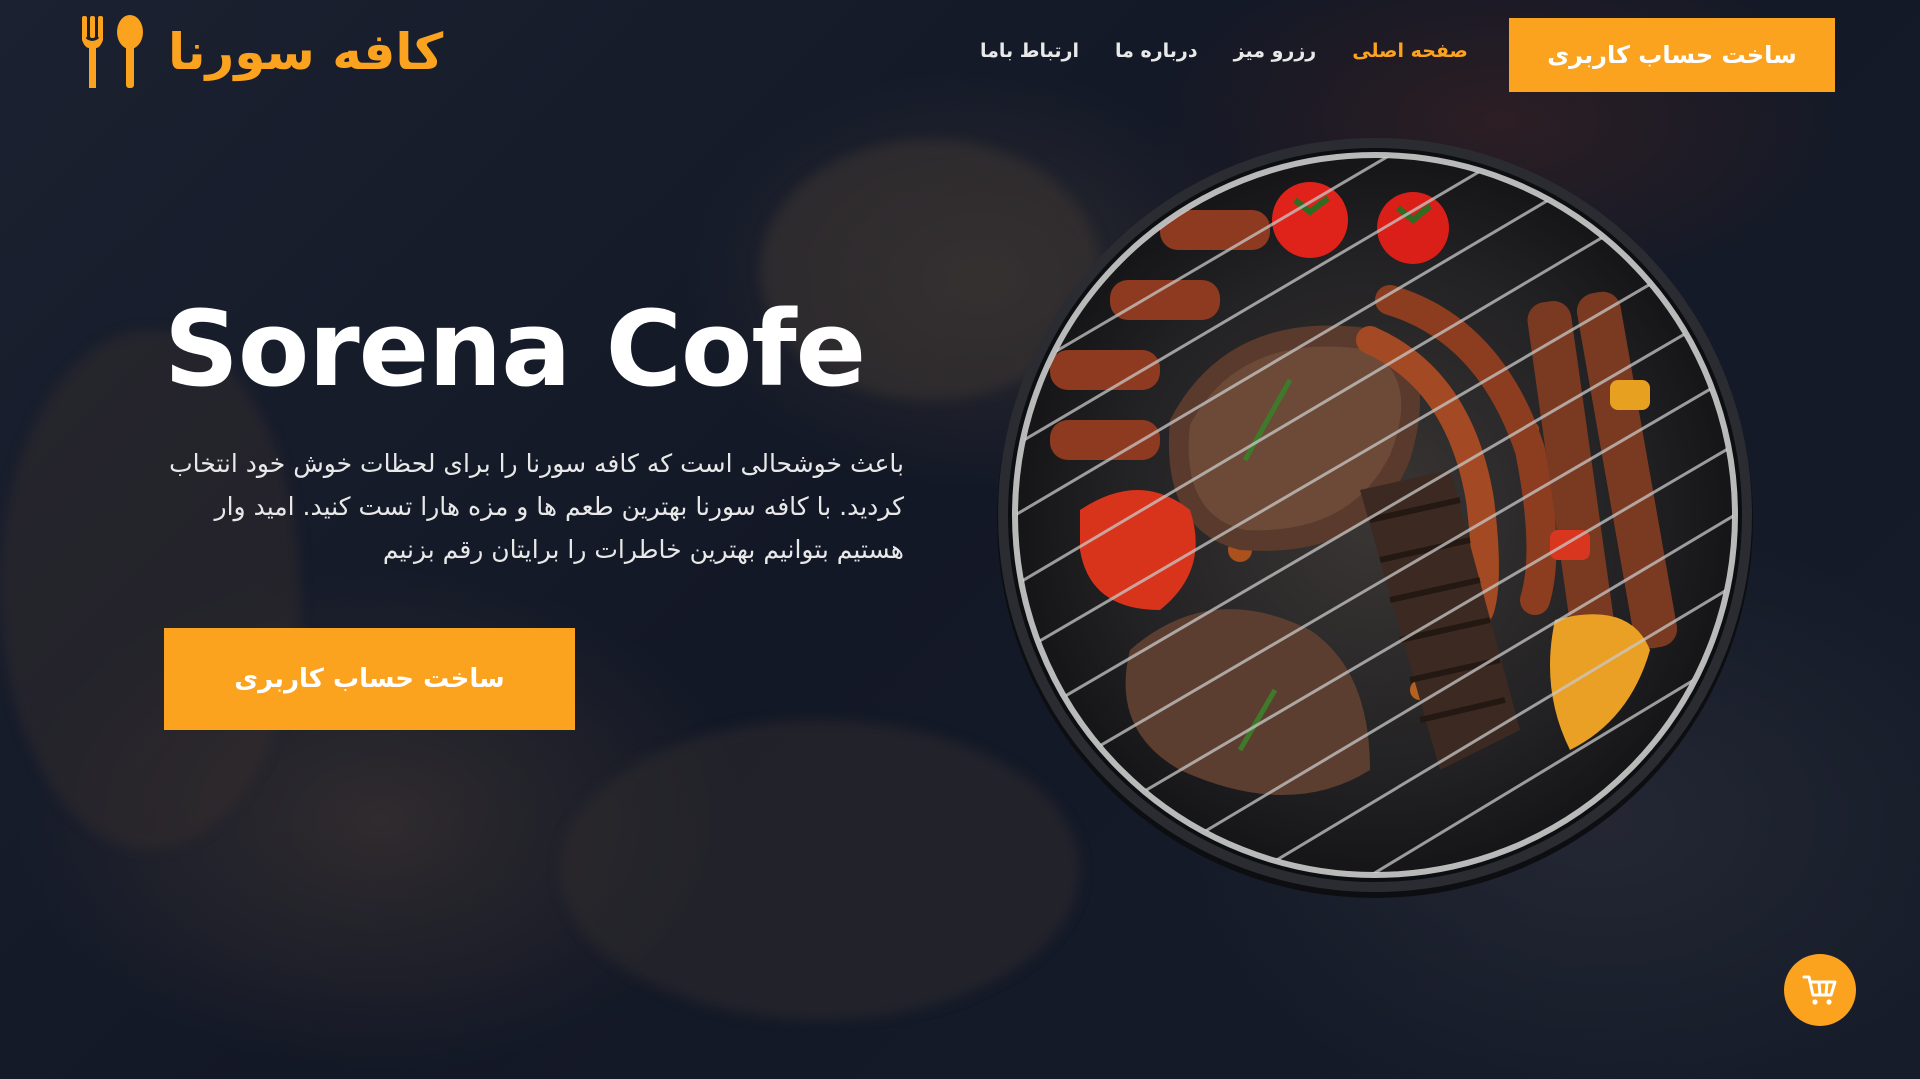 This screenshot has height=1079, width=1920. I want to click on nav-item-home: صفحه اصلی, so click(1410, 51).